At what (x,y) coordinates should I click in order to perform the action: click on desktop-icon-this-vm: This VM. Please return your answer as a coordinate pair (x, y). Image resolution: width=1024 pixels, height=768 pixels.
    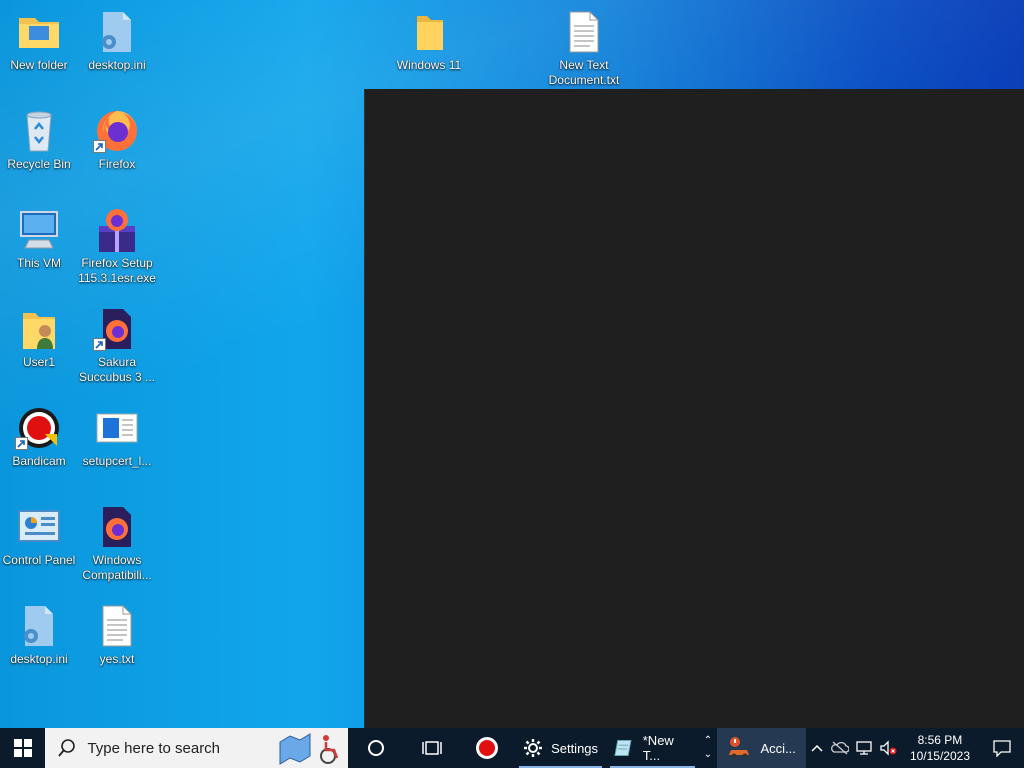
    Looking at the image, I should click on (39, 238).